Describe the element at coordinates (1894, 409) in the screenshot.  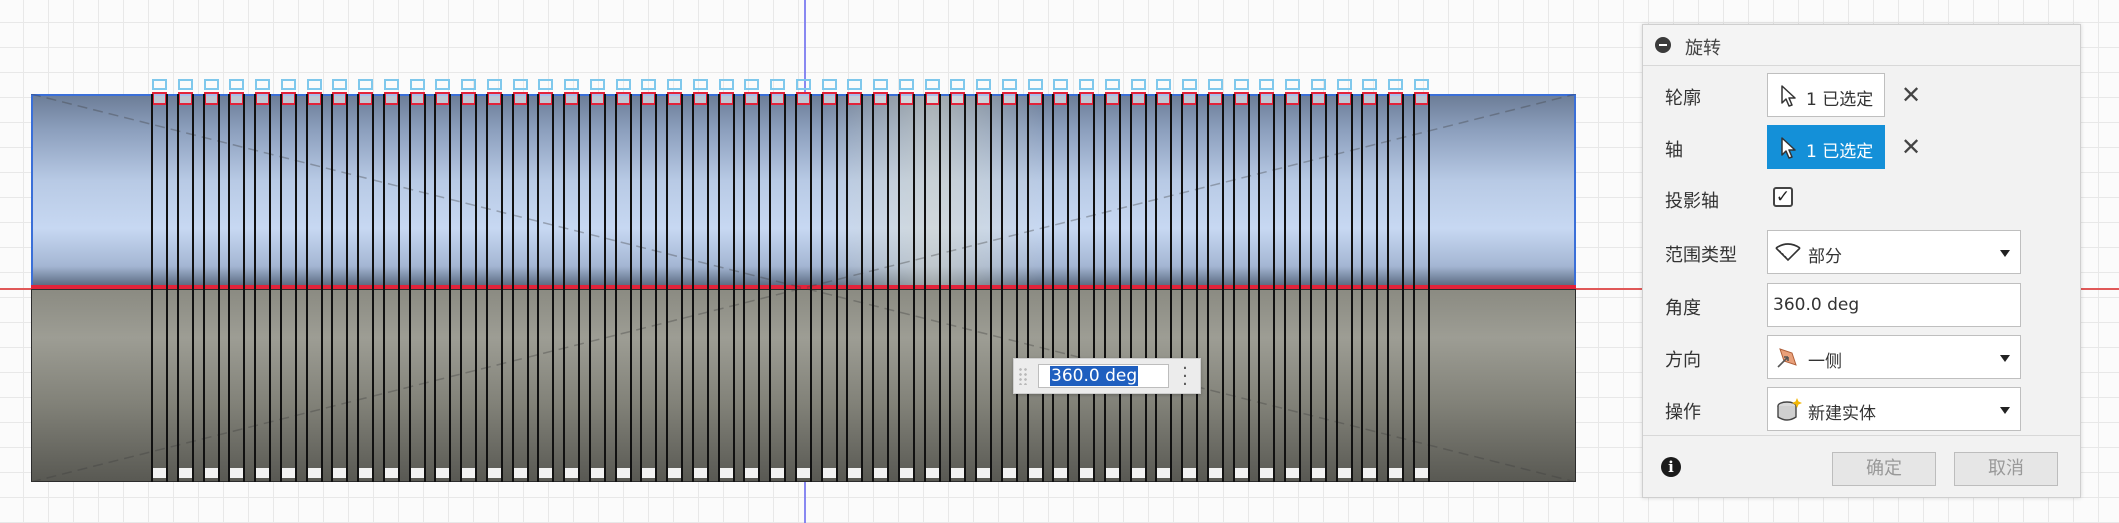
I see `operation-dropdown: 新建实体` at that location.